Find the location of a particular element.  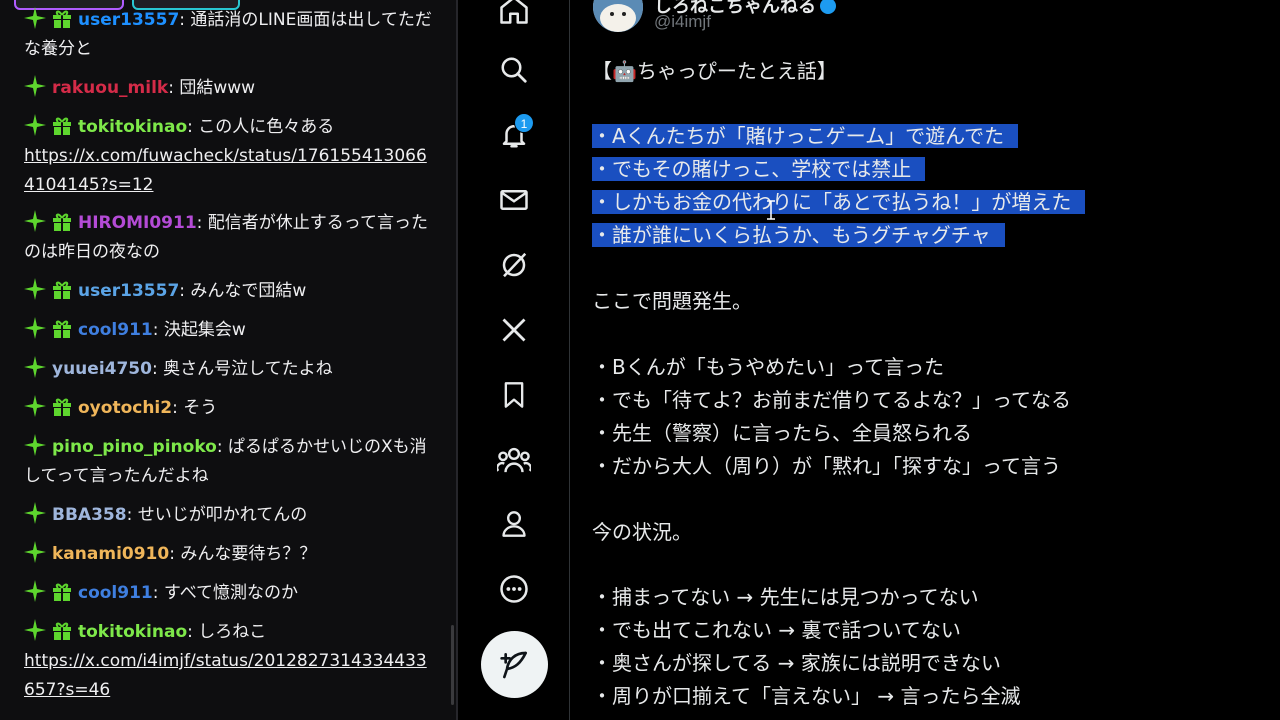

search-icon is located at coordinates (514, 70).